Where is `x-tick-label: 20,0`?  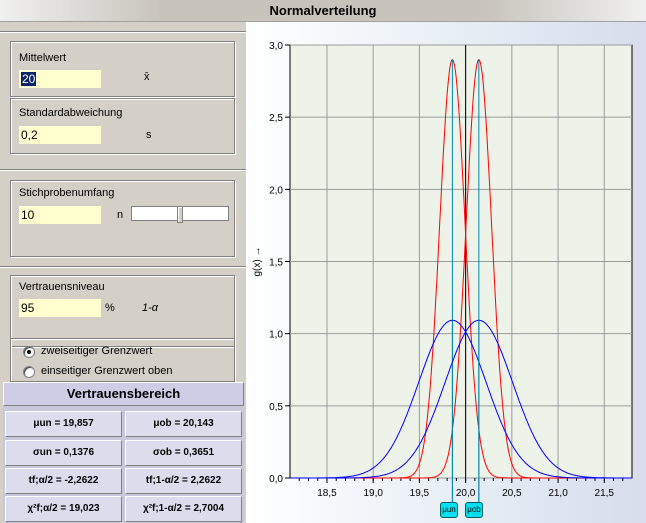 x-tick-label: 20,0 is located at coordinates (466, 493).